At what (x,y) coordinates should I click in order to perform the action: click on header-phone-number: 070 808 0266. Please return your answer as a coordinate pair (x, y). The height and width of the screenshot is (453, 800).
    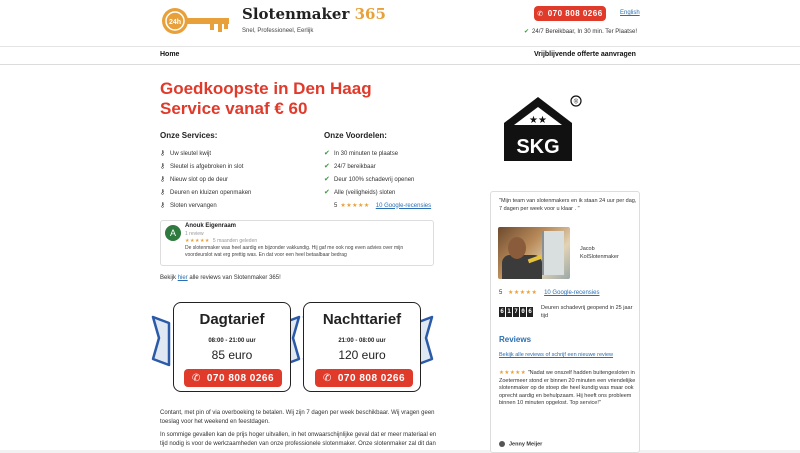
    Looking at the image, I should click on (575, 13).